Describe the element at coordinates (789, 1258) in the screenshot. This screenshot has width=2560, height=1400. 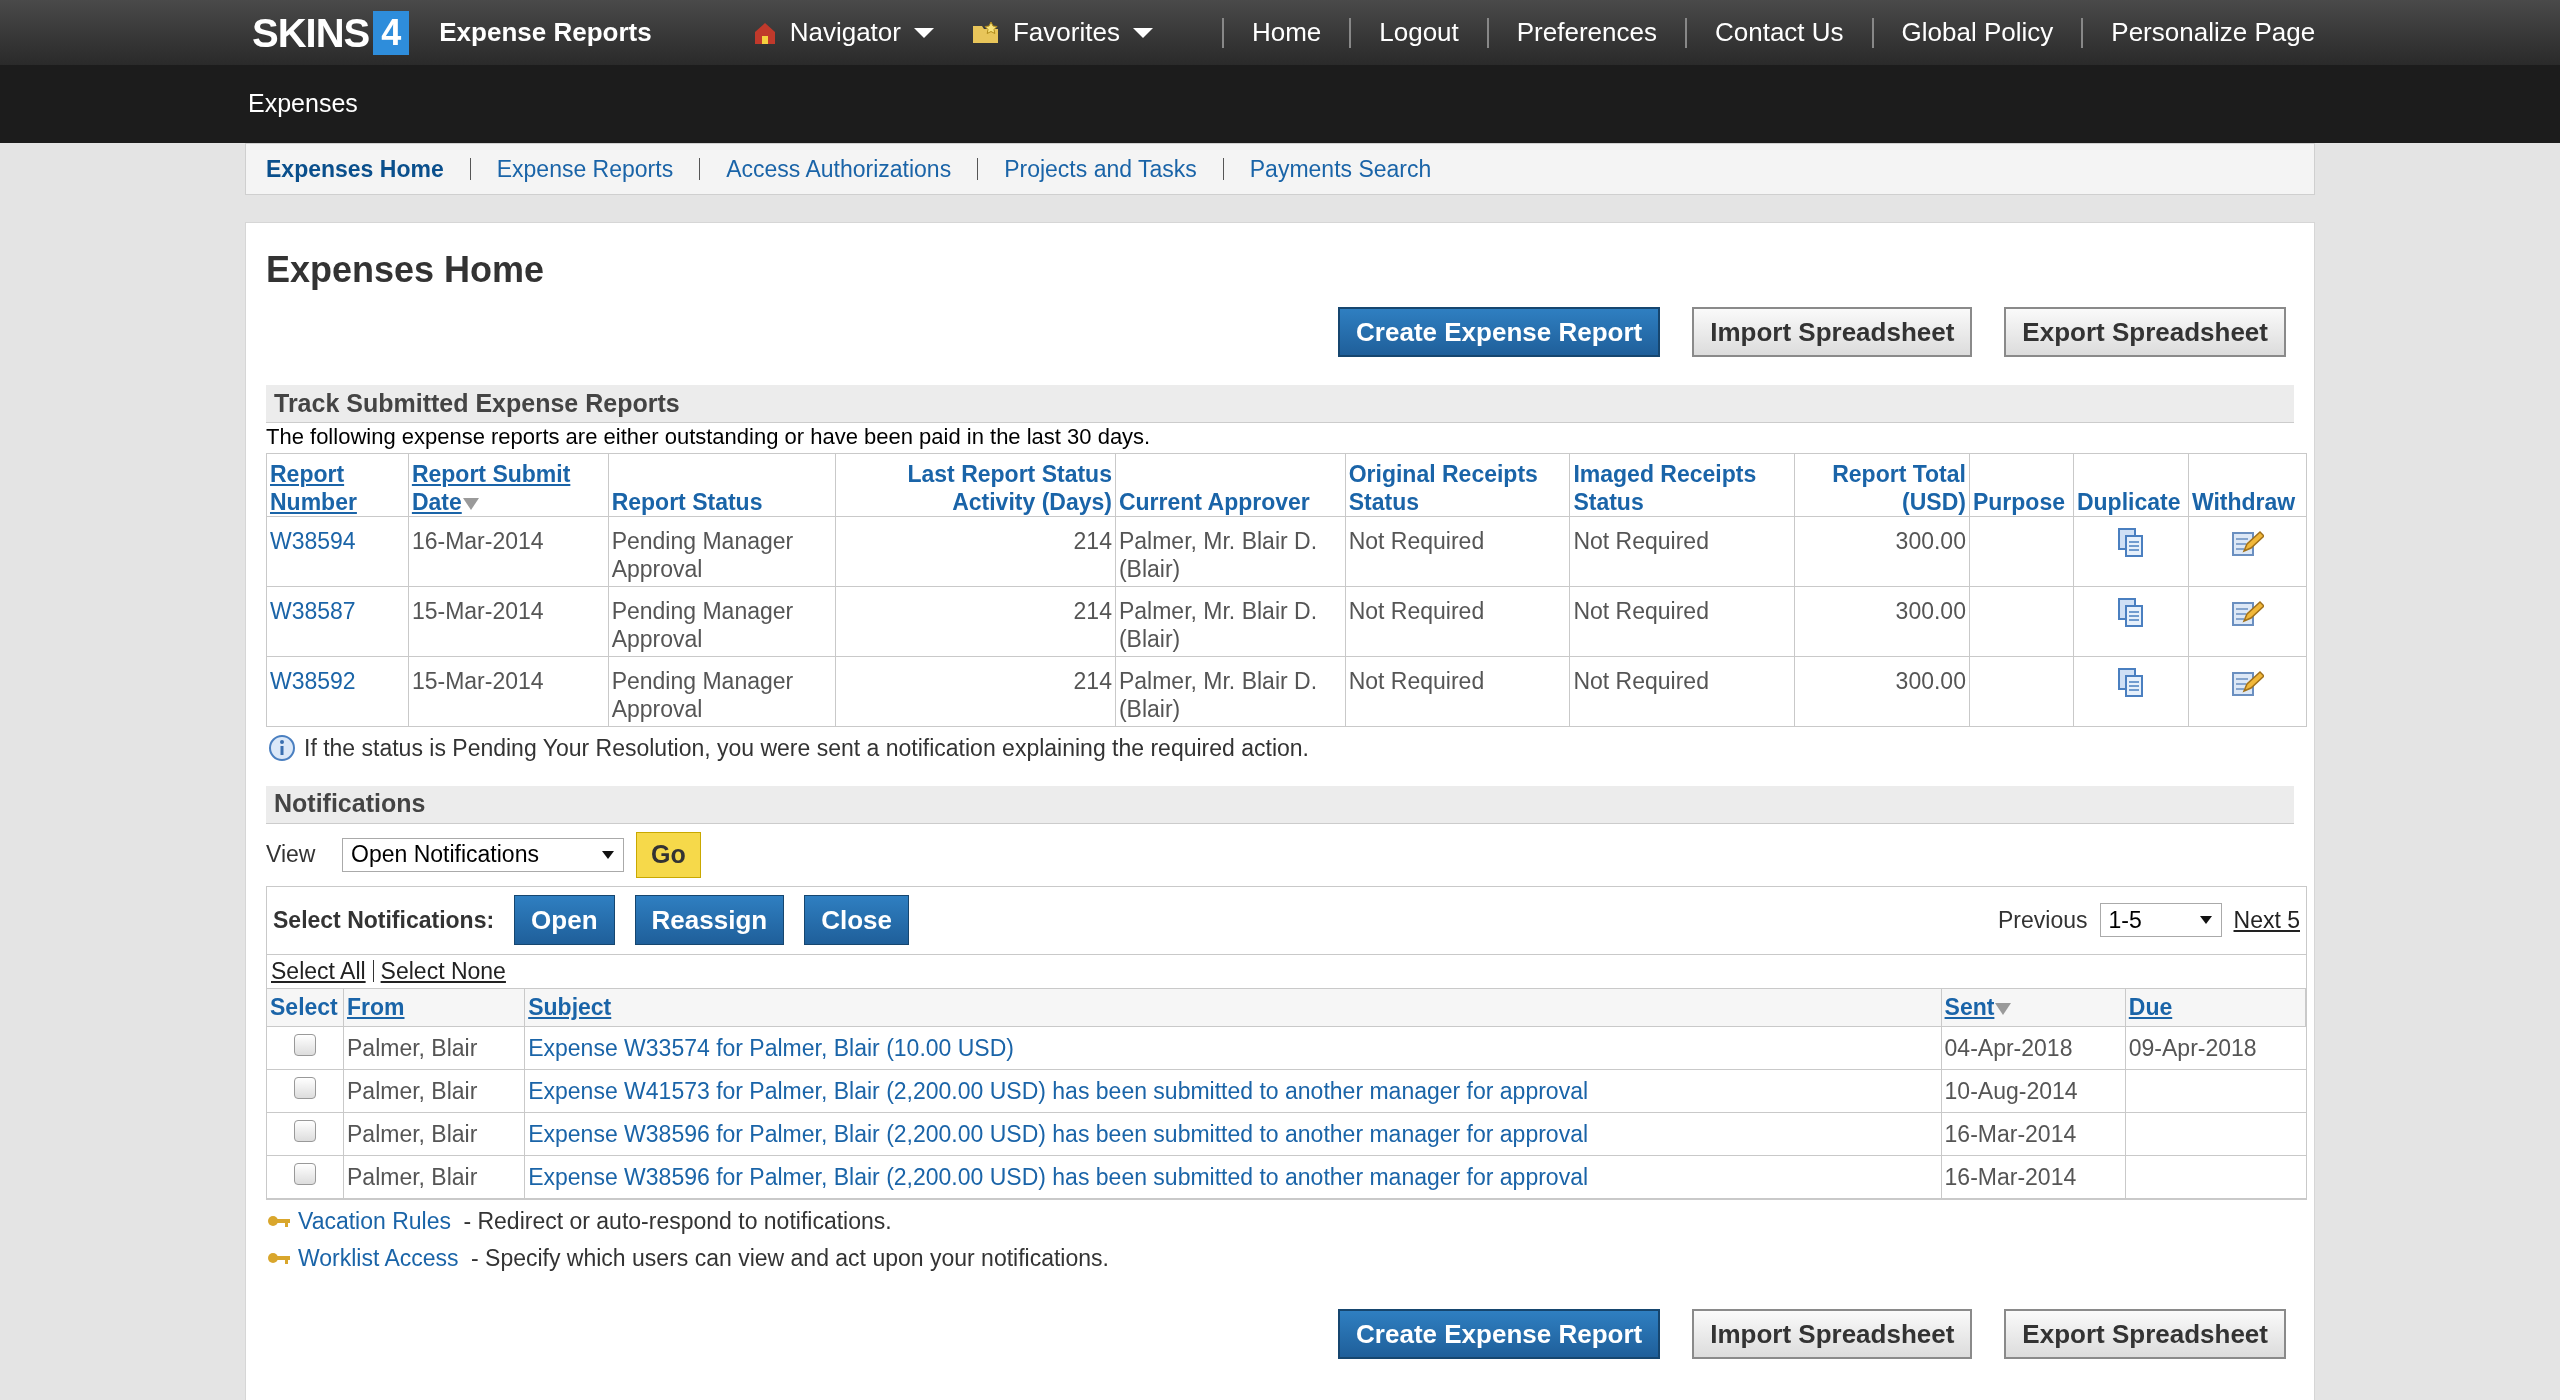
I see `link-description: - Specify which users can view and act upon your notifications.` at that location.